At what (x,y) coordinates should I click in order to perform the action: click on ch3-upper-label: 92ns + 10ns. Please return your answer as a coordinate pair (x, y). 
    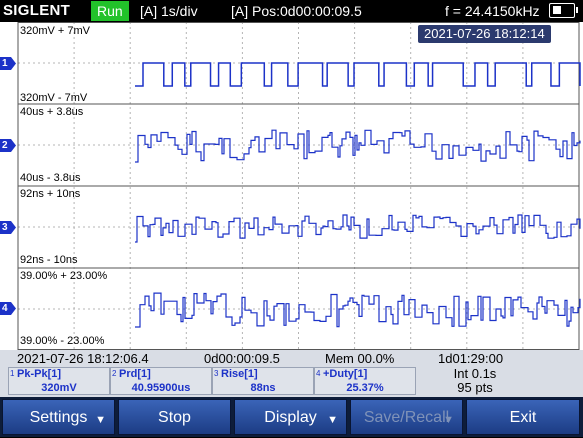
    Looking at the image, I should click on (50, 194).